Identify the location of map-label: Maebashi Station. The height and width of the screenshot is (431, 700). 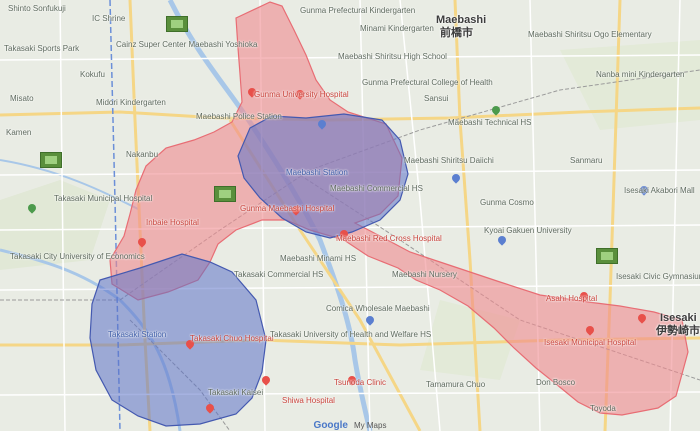
(317, 172).